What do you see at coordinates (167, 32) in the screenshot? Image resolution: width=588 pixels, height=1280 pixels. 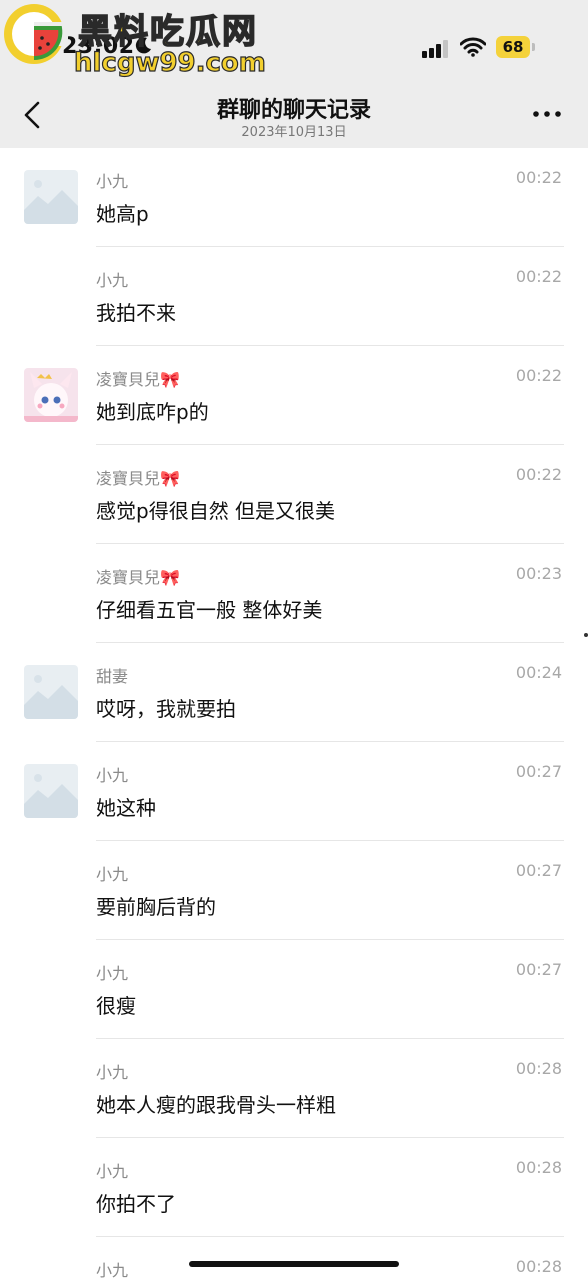 I see `watermark-title: 黑料吃瓜网` at bounding box center [167, 32].